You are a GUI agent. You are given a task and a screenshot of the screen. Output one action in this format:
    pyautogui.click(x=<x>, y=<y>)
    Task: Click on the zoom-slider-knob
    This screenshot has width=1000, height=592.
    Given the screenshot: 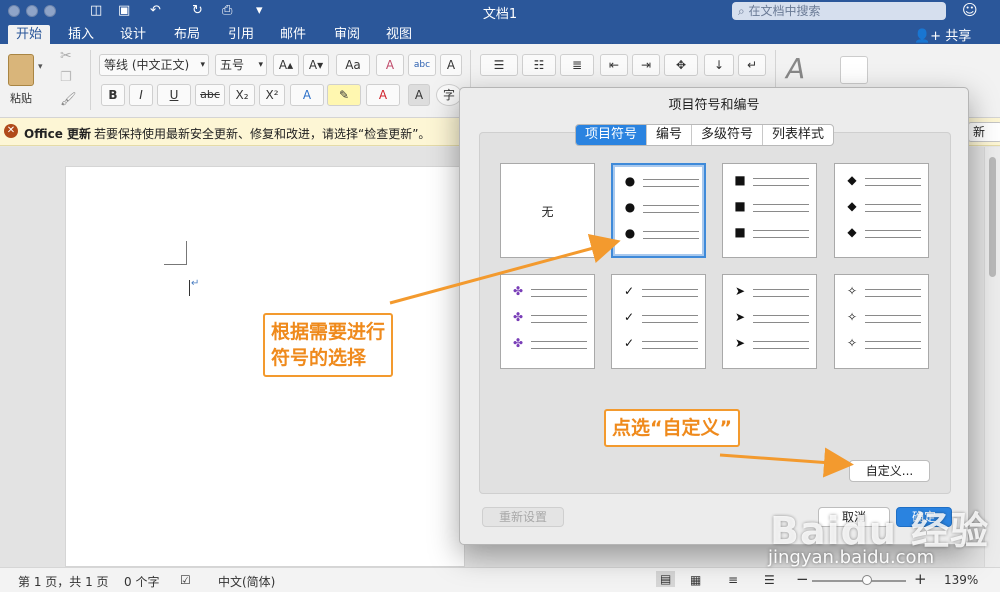 What is the action you would take?
    pyautogui.click(x=866, y=580)
    